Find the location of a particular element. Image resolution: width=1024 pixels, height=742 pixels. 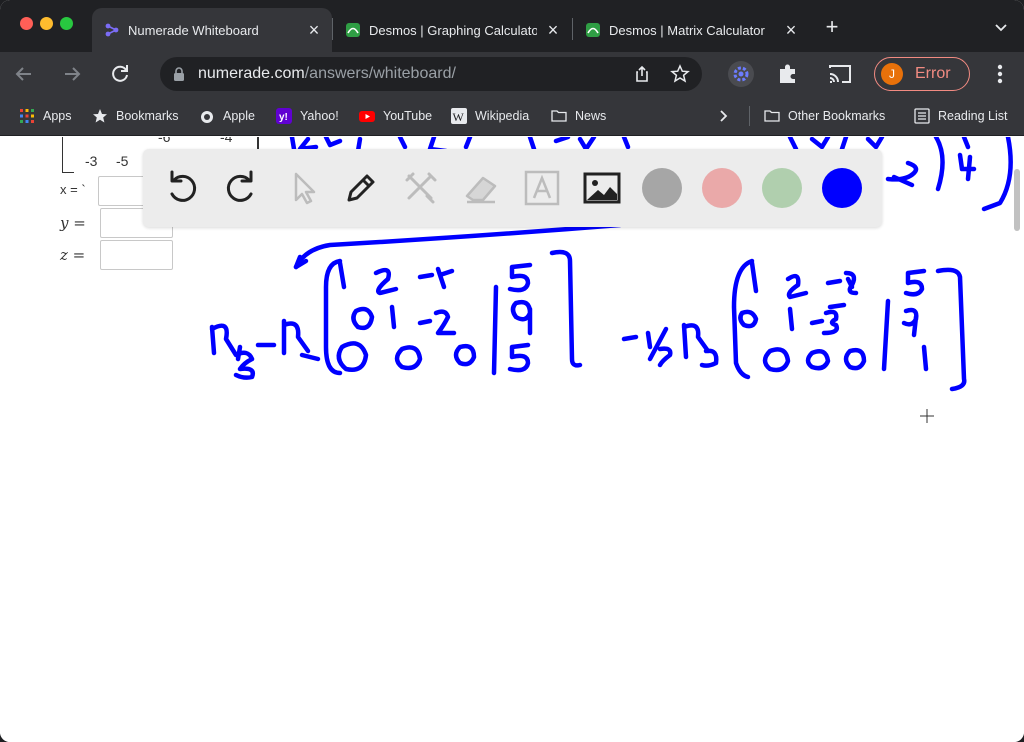

tools-icon is located at coordinates (421, 188).